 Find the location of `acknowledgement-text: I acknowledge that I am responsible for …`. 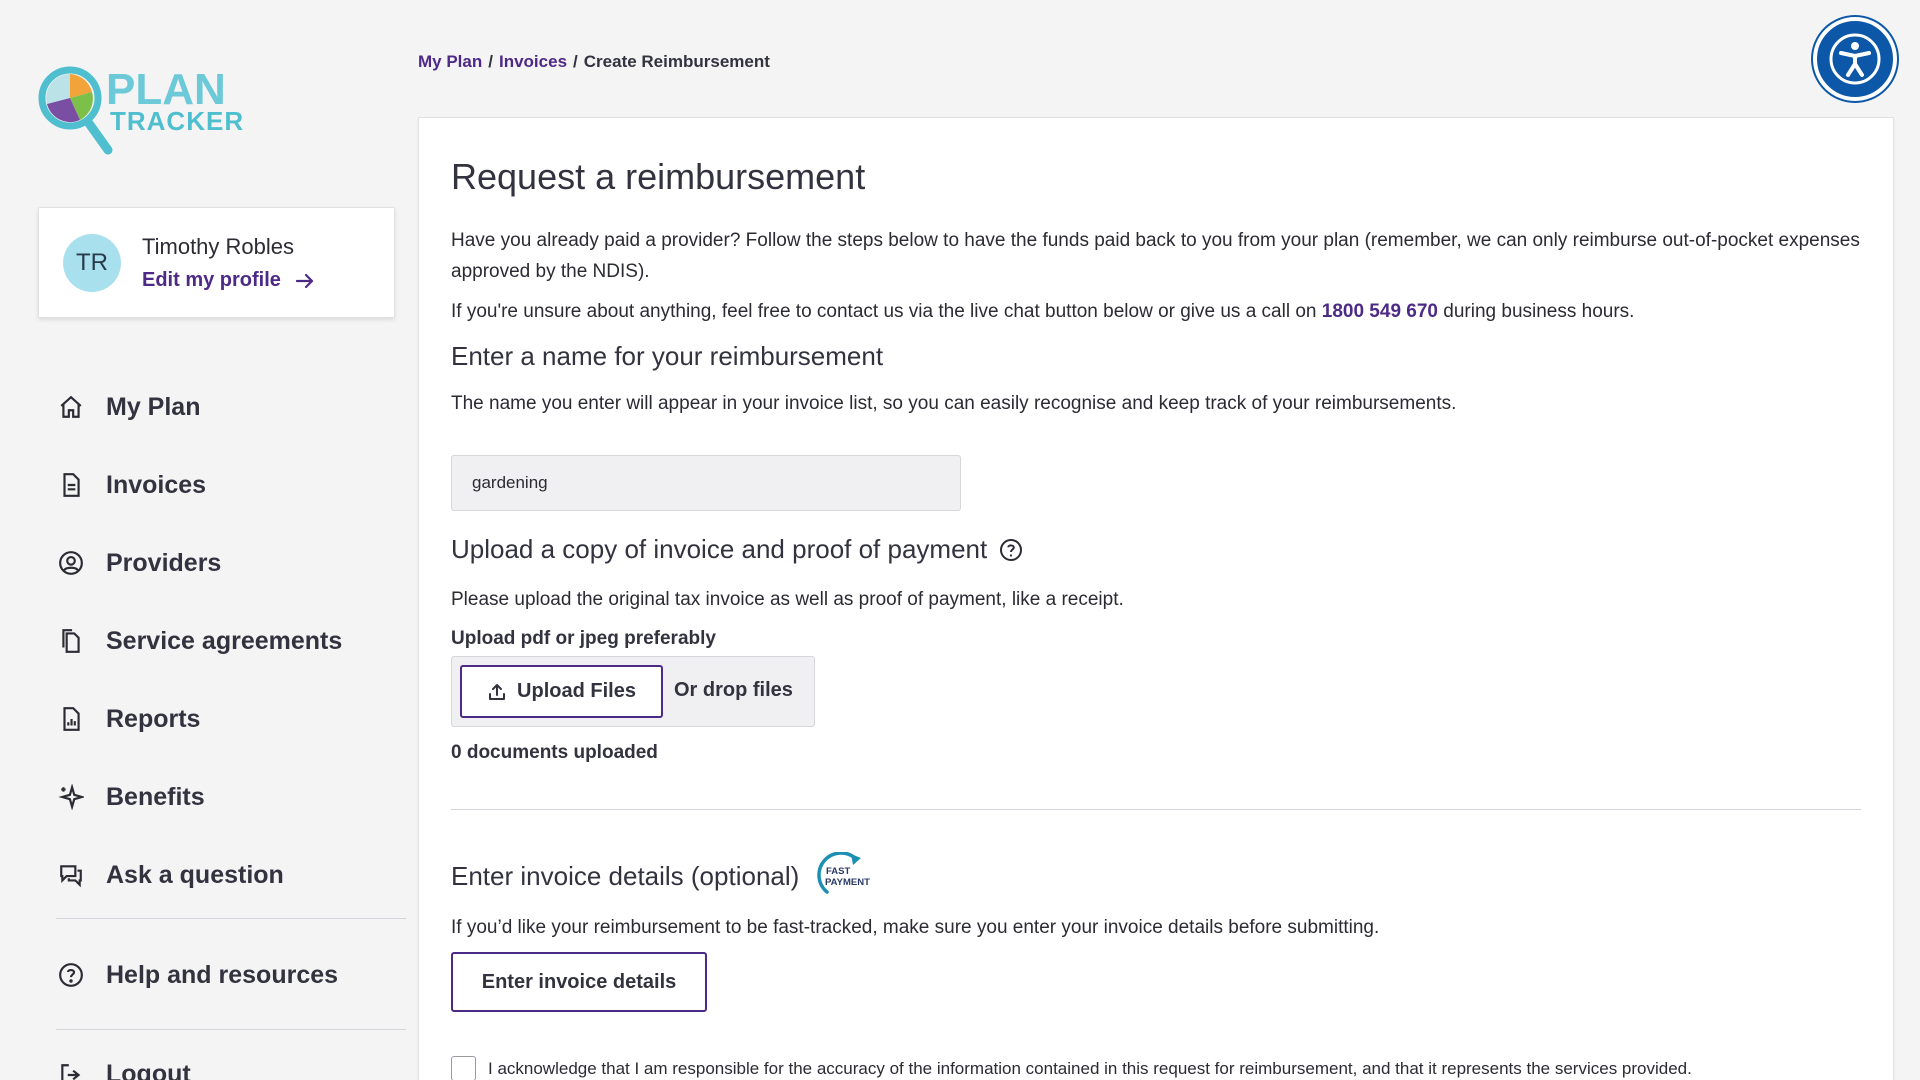

acknowledgement-text: I acknowledge that I am responsible for … is located at coordinates (1090, 1068).